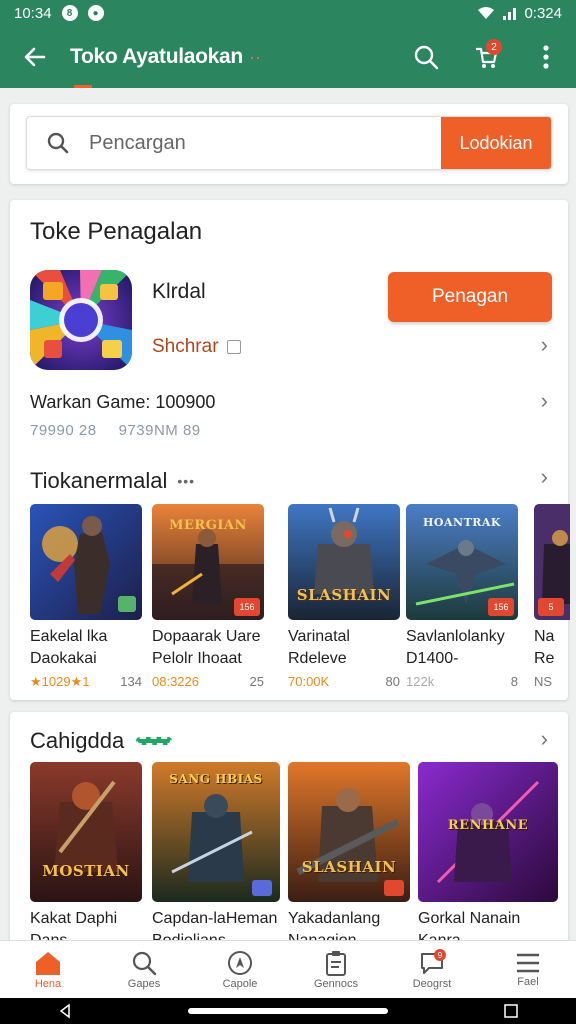 This screenshot has height=1024, width=576. What do you see at coordinates (349, 857) in the screenshot?
I see `game-card: SLASHAIN Yakadanlang Nanagion` at bounding box center [349, 857].